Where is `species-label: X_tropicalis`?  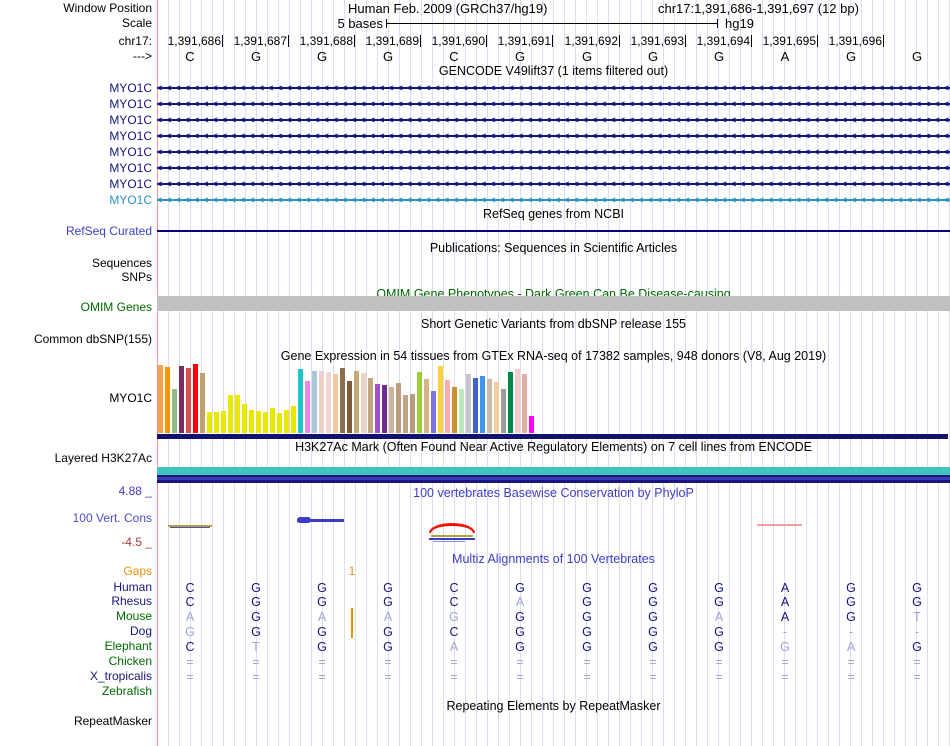
species-label: X_tropicalis is located at coordinates (76, 676).